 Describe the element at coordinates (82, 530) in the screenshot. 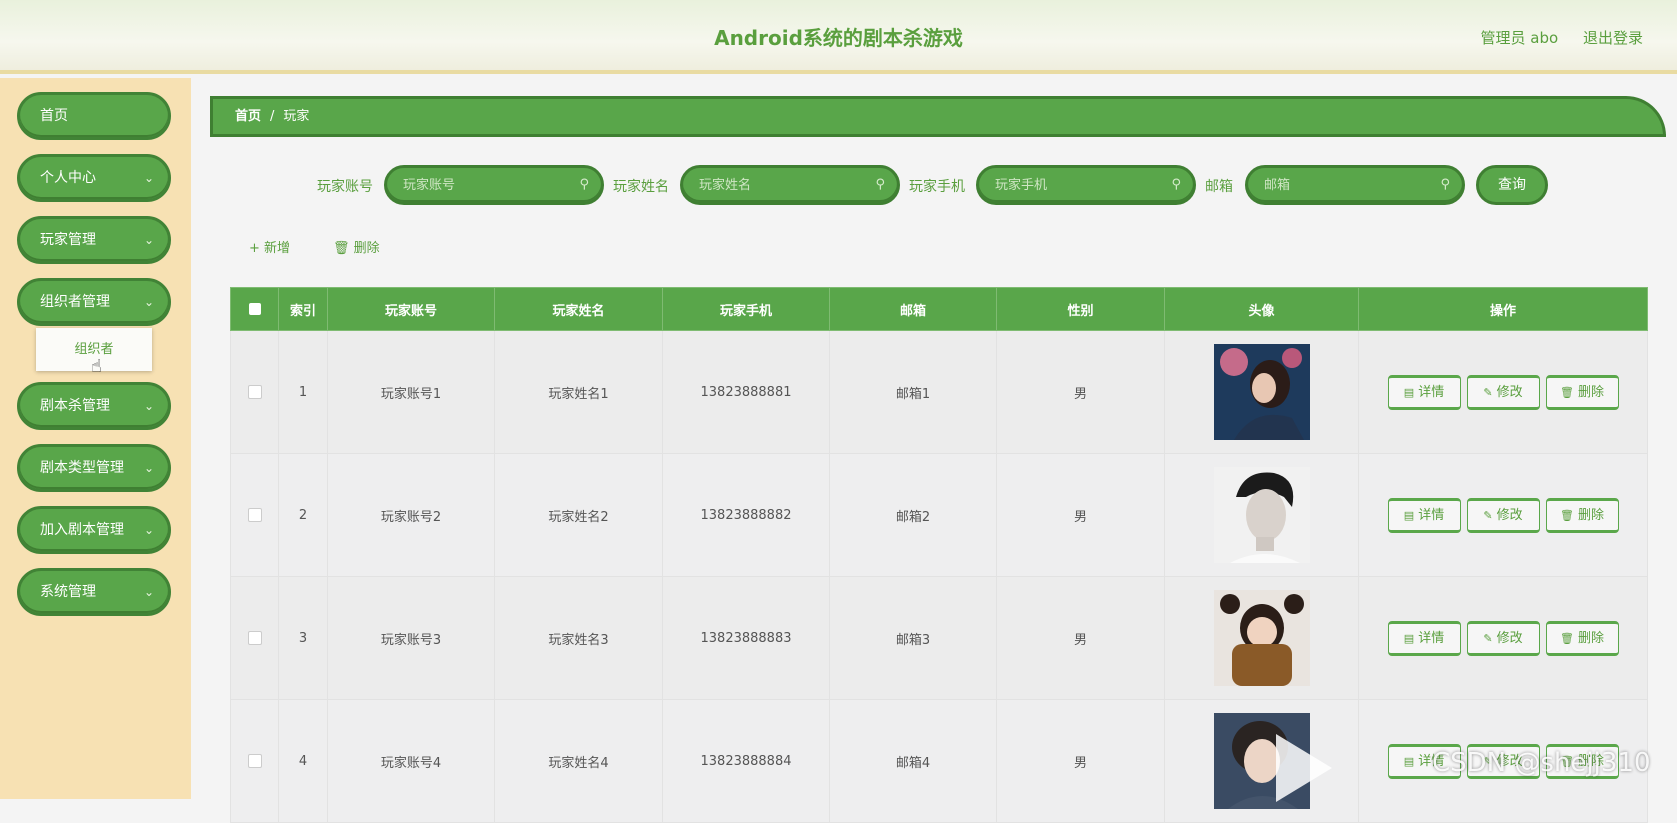

I see `sidebar-item-label: 加入剧本管理` at that location.